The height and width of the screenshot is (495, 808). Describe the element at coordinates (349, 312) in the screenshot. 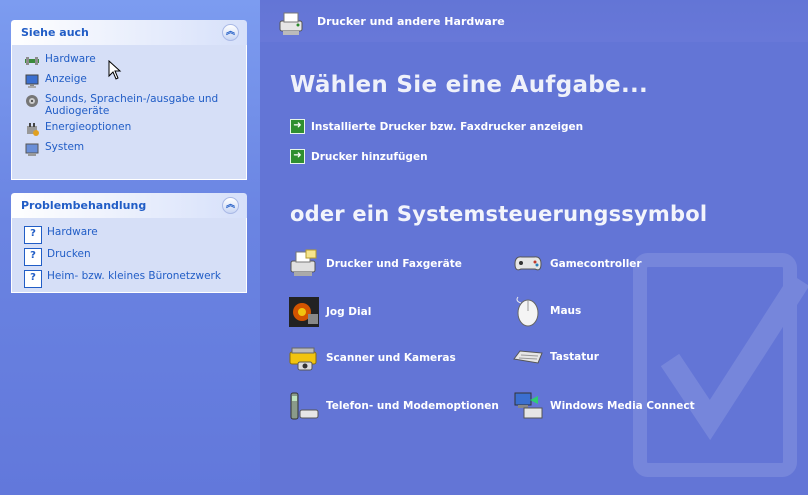

I see `symbol-label: Jog Dial` at that location.